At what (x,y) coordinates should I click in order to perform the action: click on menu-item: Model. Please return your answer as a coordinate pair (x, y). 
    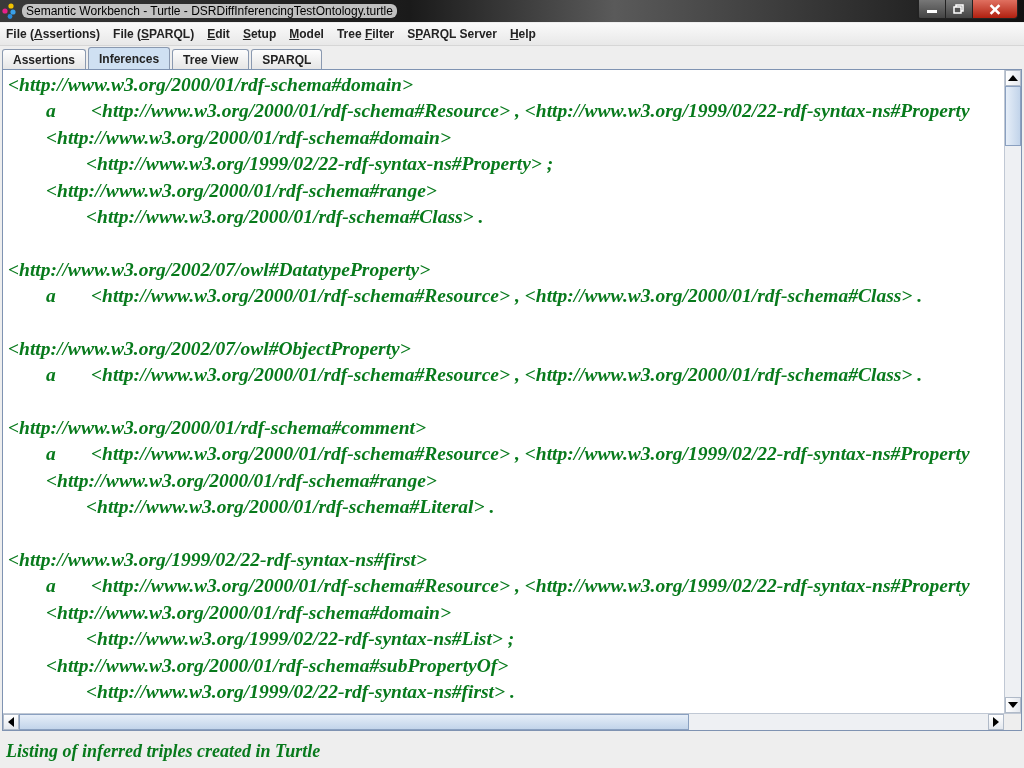
    Looking at the image, I should click on (306, 34).